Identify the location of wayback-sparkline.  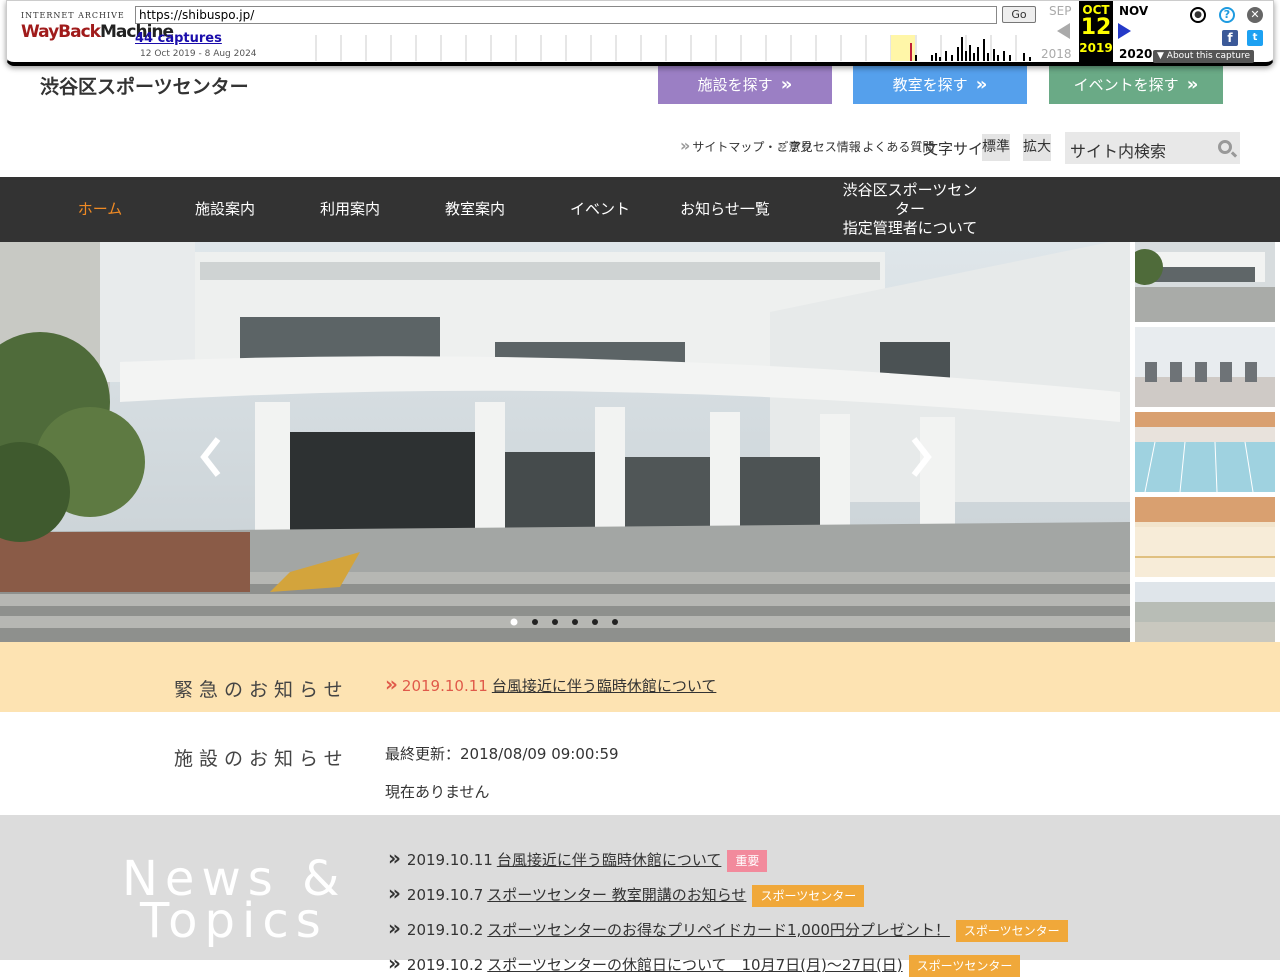
(672, 47).